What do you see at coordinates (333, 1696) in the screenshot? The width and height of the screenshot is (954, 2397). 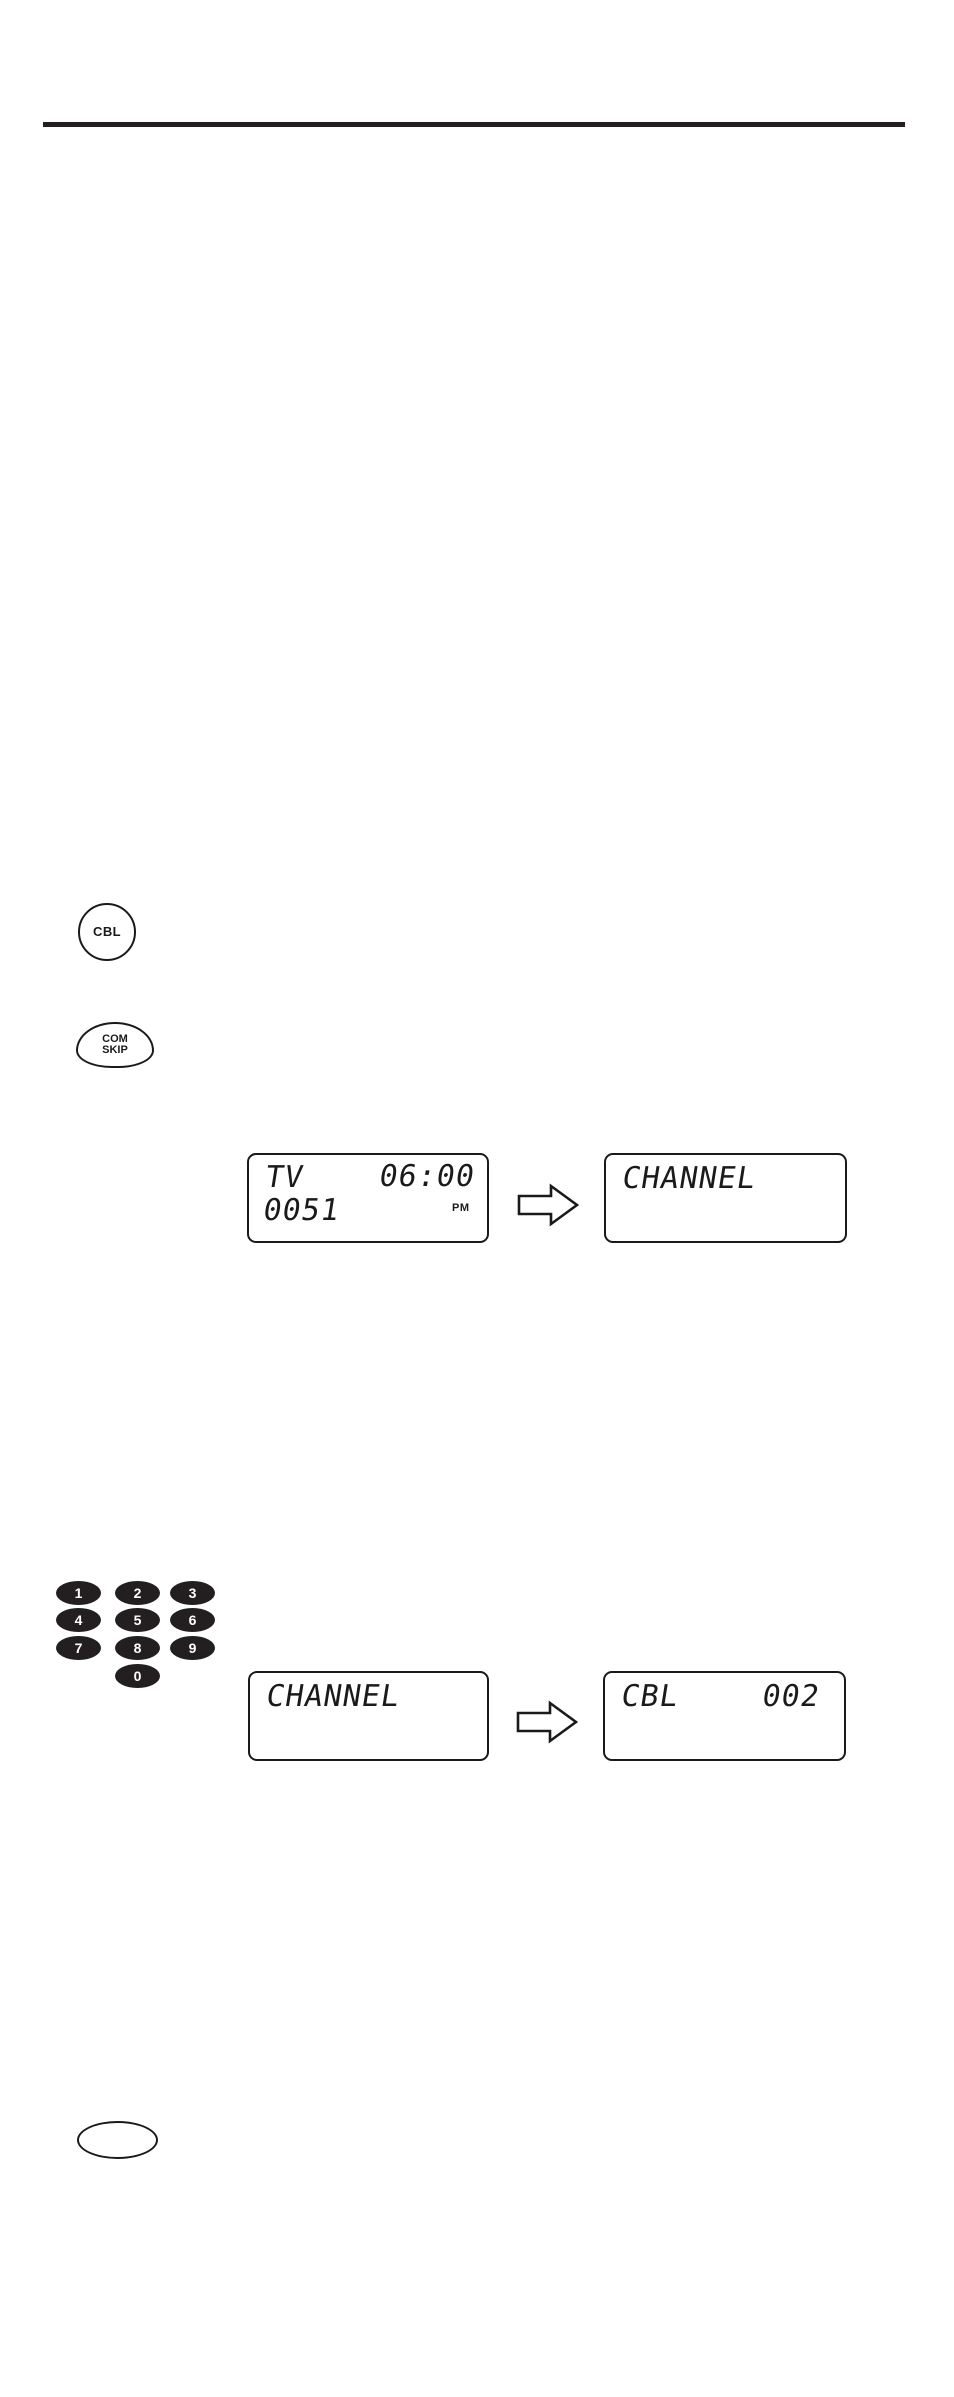 I see `lcd-channel-prompt-text-2: CHANNEL` at bounding box center [333, 1696].